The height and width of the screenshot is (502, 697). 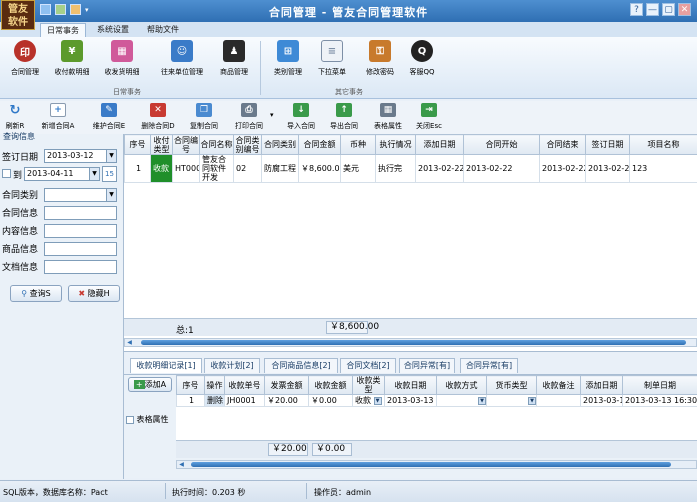 What do you see at coordinates (80, 267) in the screenshot?
I see `doc-info-field` at bounding box center [80, 267].